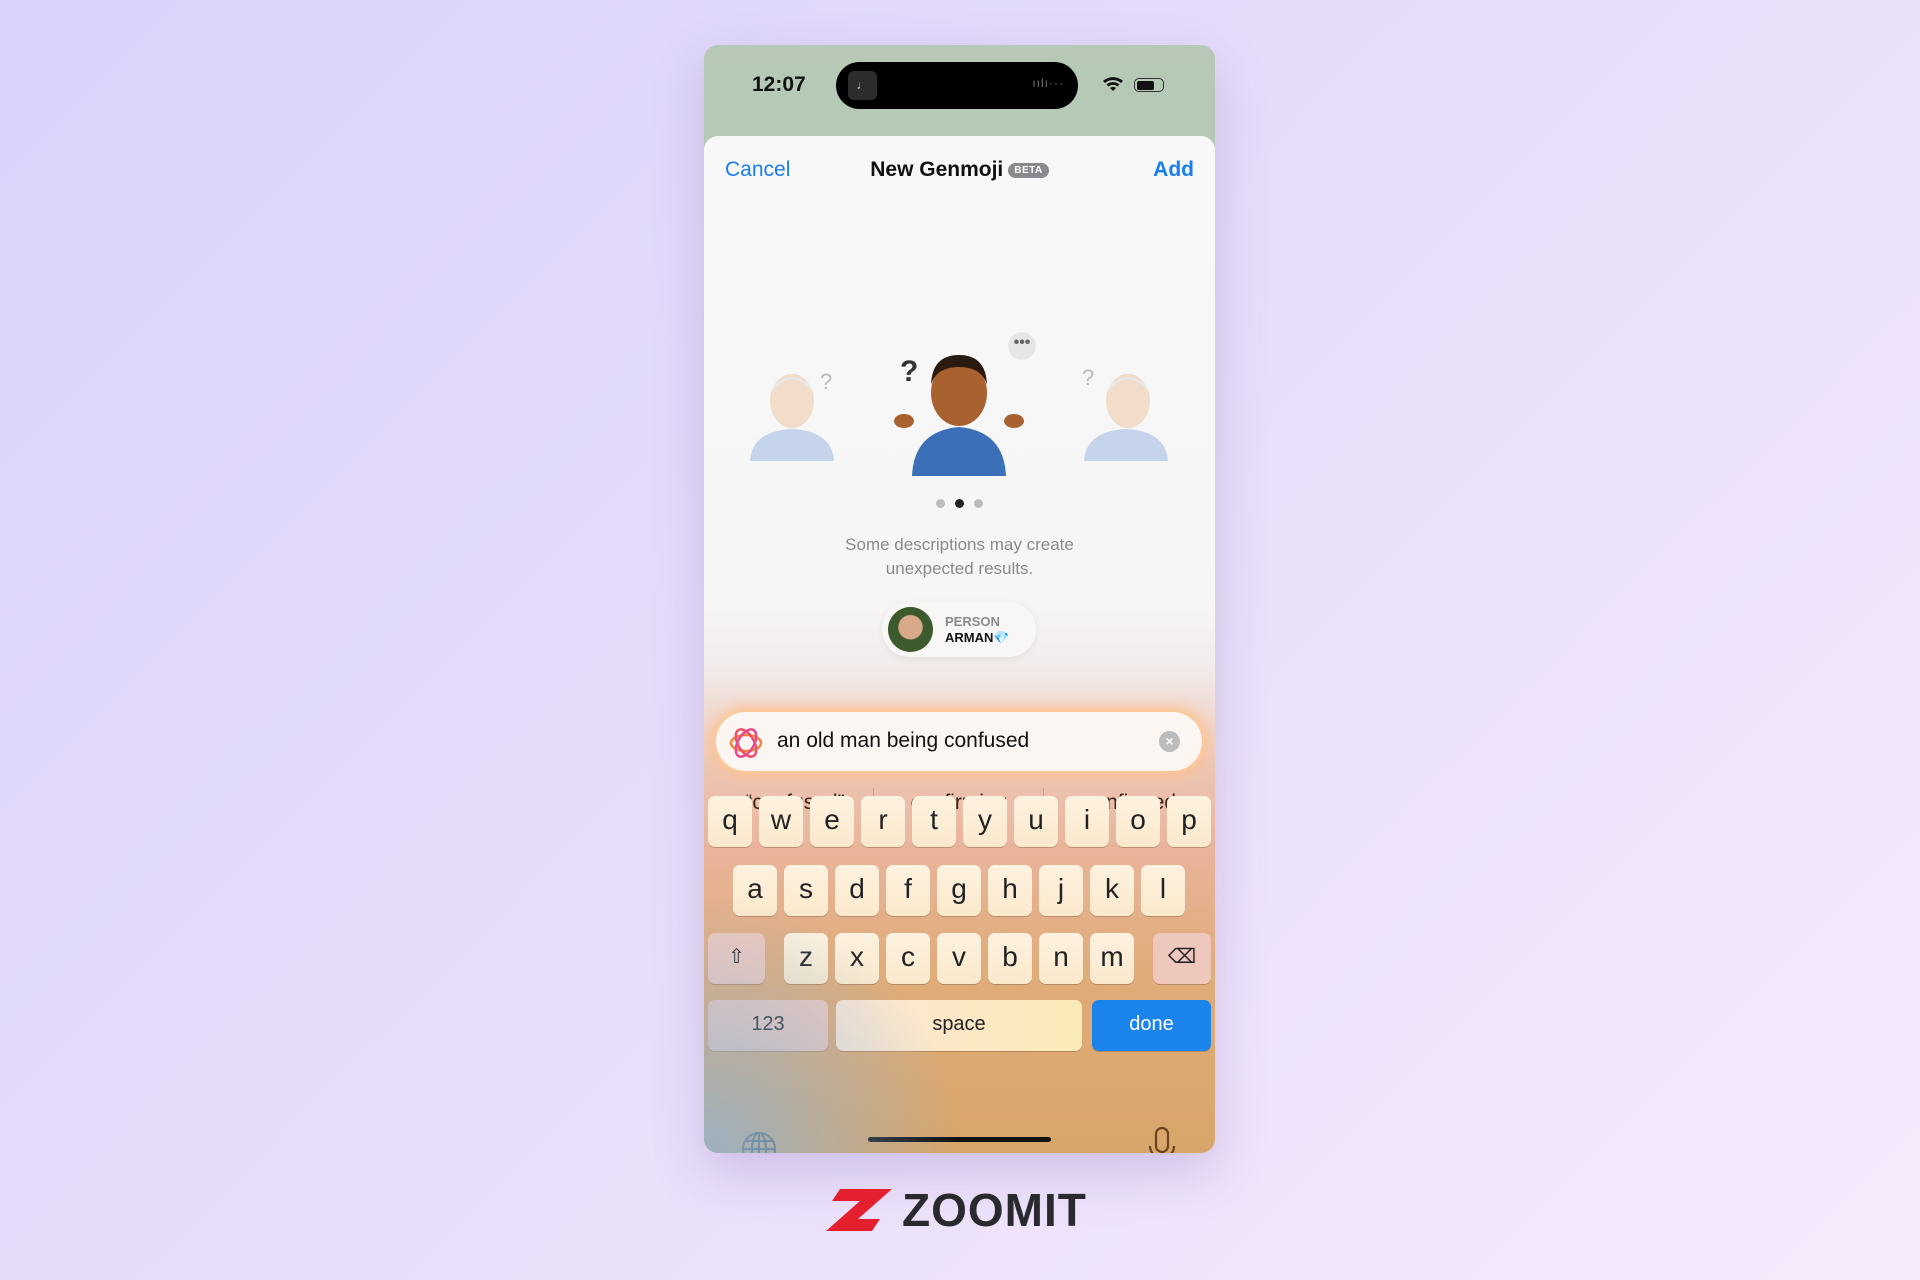  Describe the element at coordinates (768, 1025) in the screenshot. I see `numbers-key: 123` at that location.